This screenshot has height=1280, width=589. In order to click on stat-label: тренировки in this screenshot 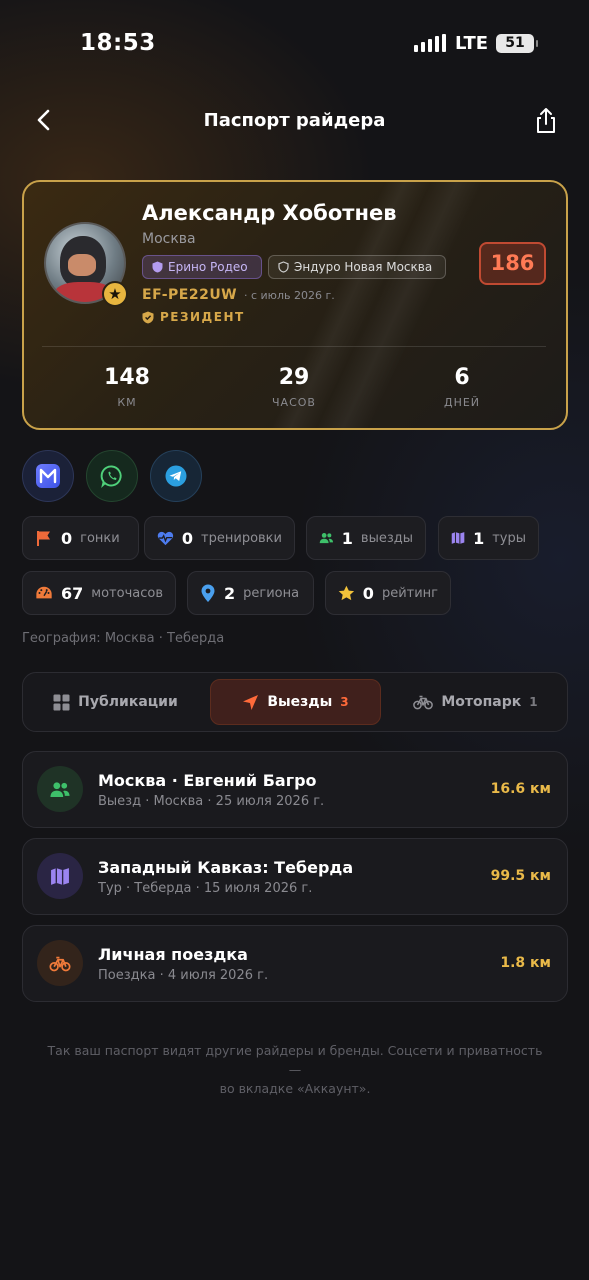, I will do `click(241, 538)`.